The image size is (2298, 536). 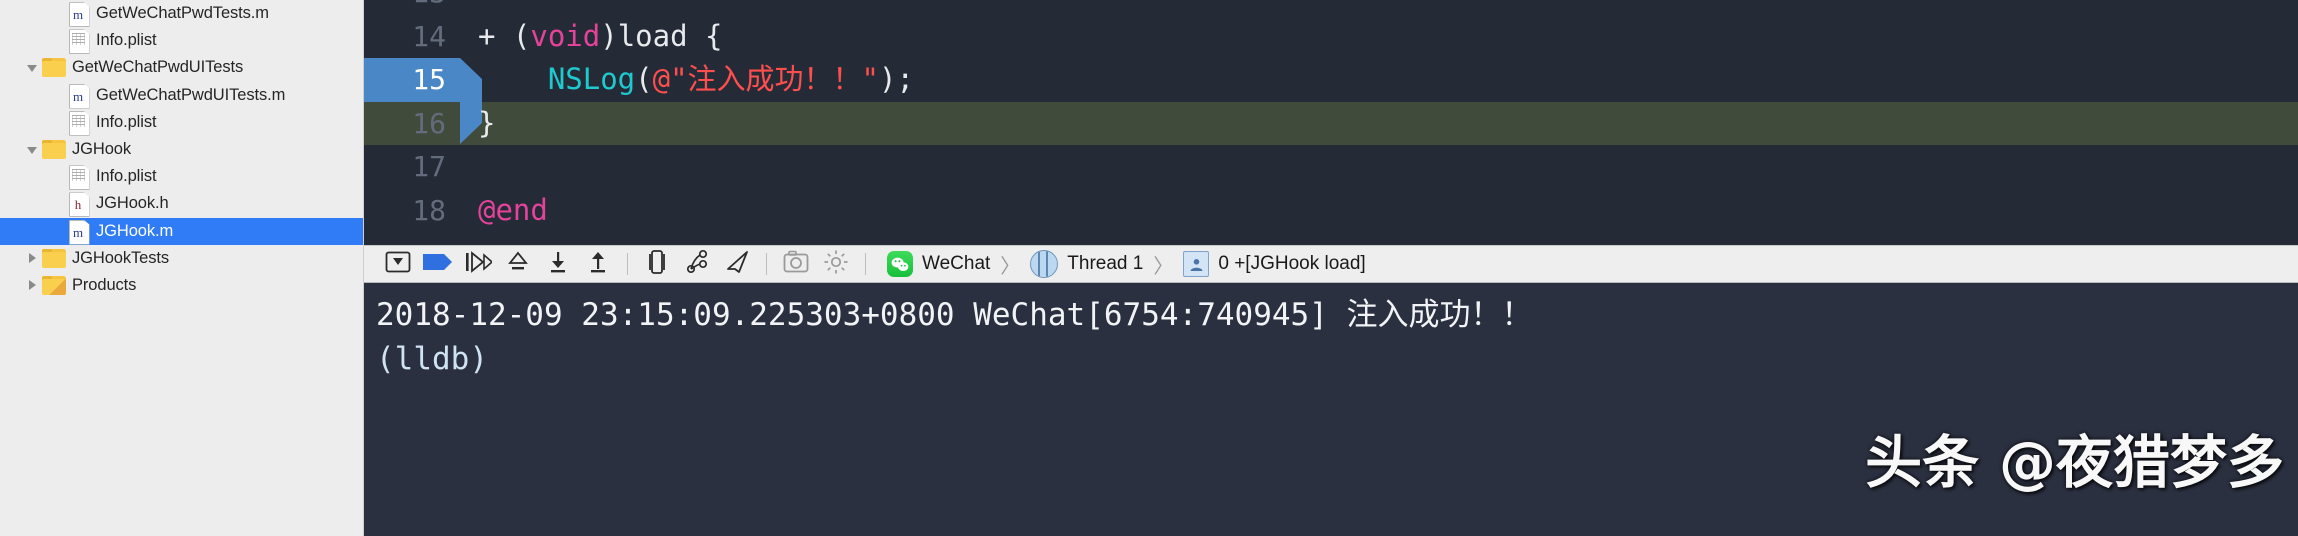 I want to click on code-line: 15 NSLog(@"注入成功！！");, so click(x=1331, y=100).